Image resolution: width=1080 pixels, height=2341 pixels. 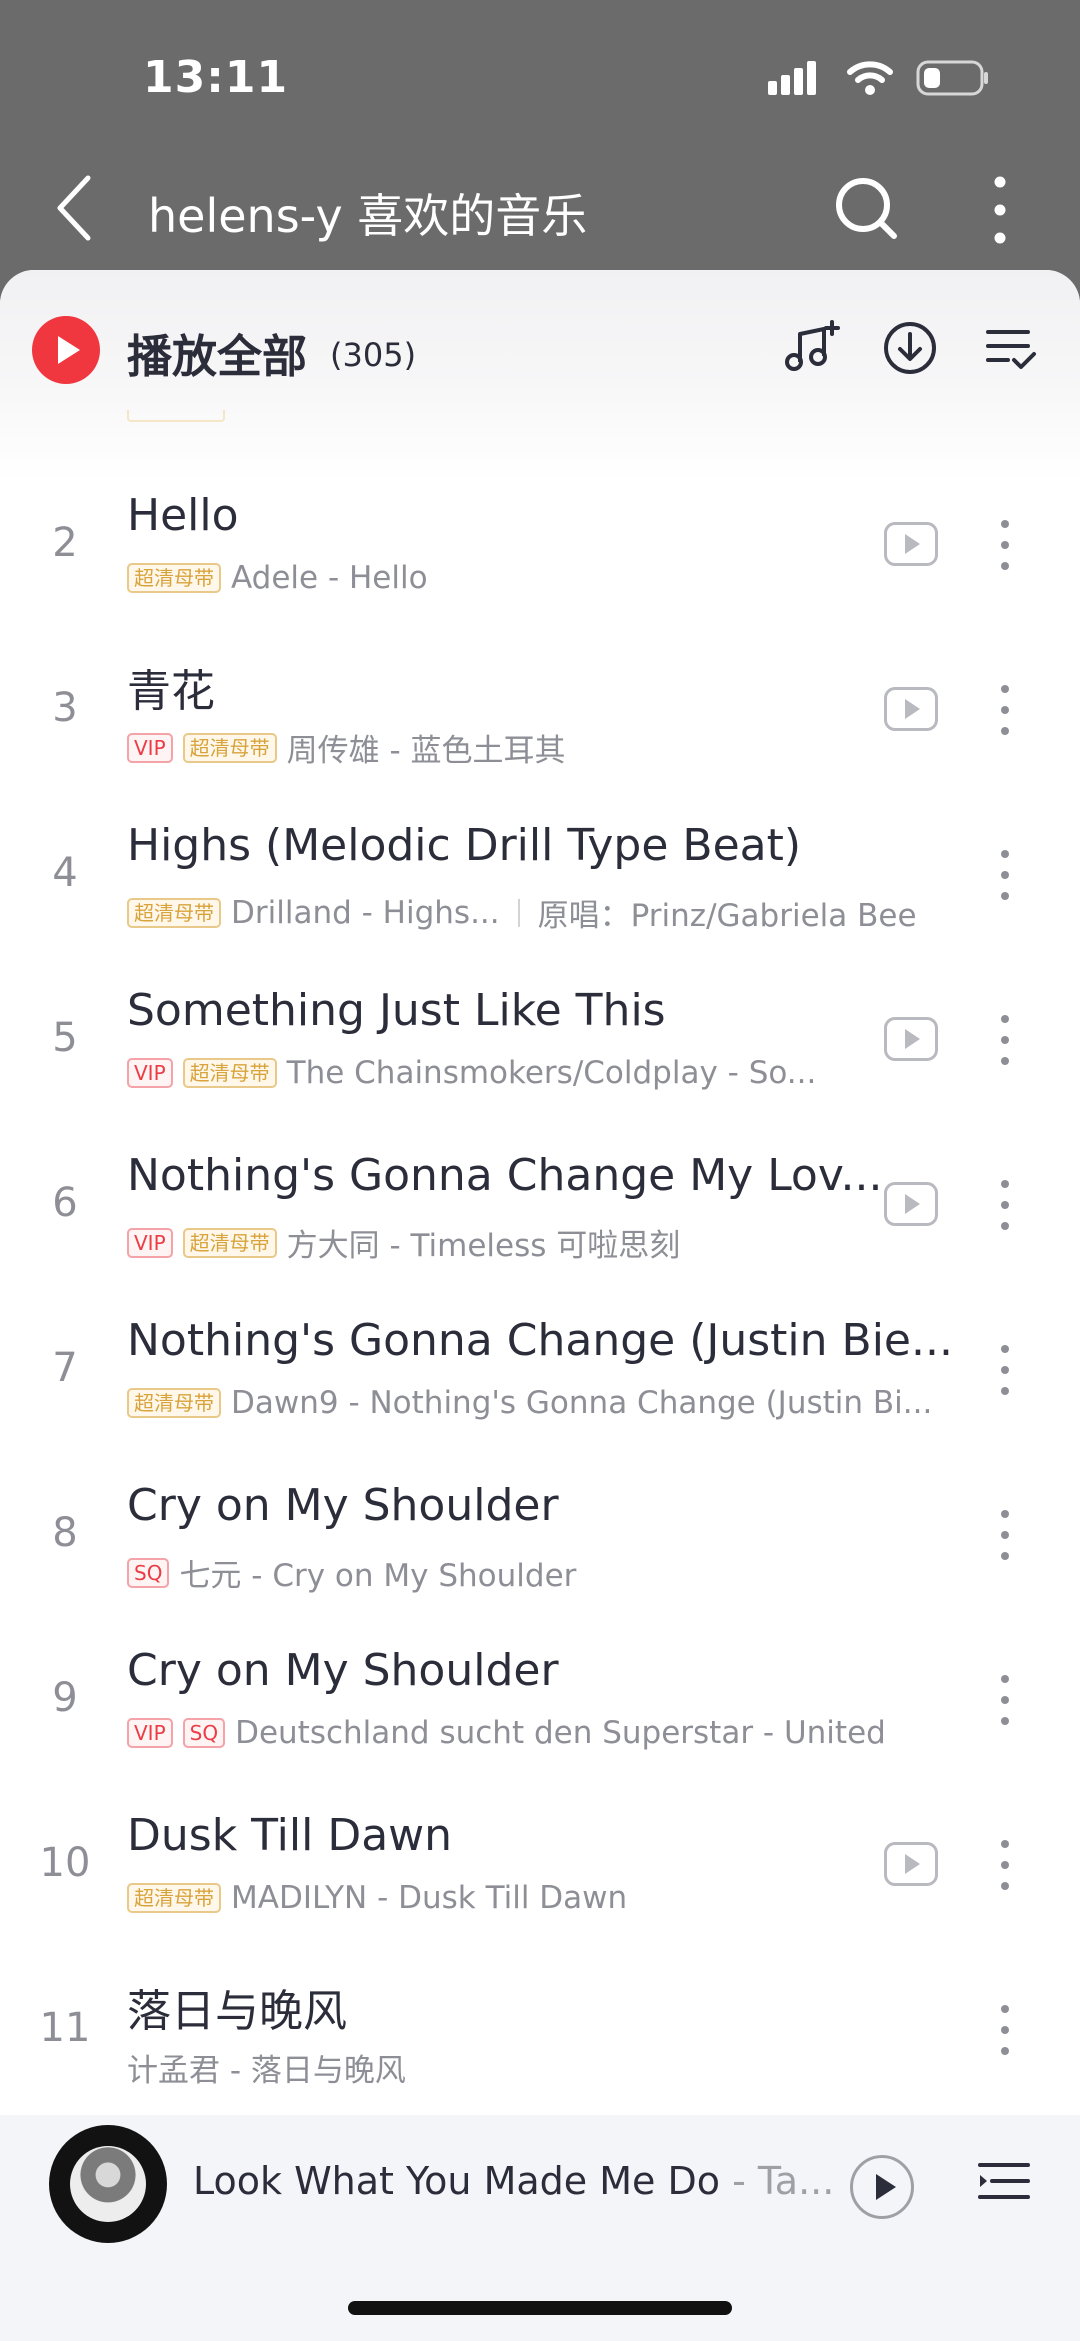 I want to click on status-time: 13:11, so click(x=216, y=77).